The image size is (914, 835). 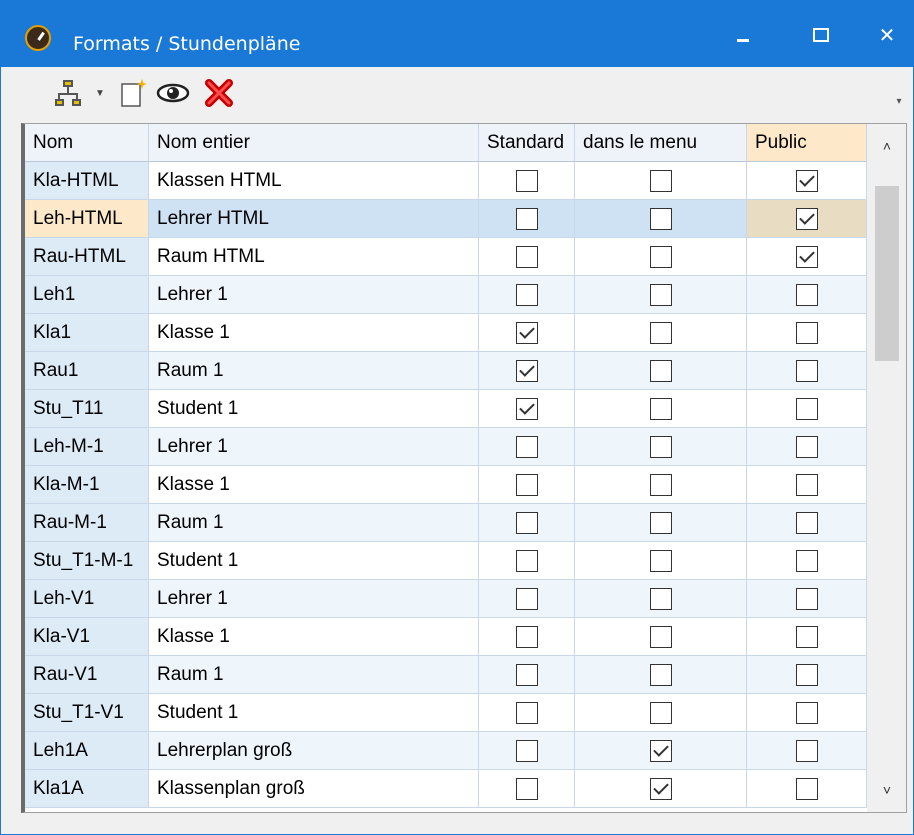 What do you see at coordinates (87, 181) in the screenshot?
I see `cell-nom: Kla-HTML` at bounding box center [87, 181].